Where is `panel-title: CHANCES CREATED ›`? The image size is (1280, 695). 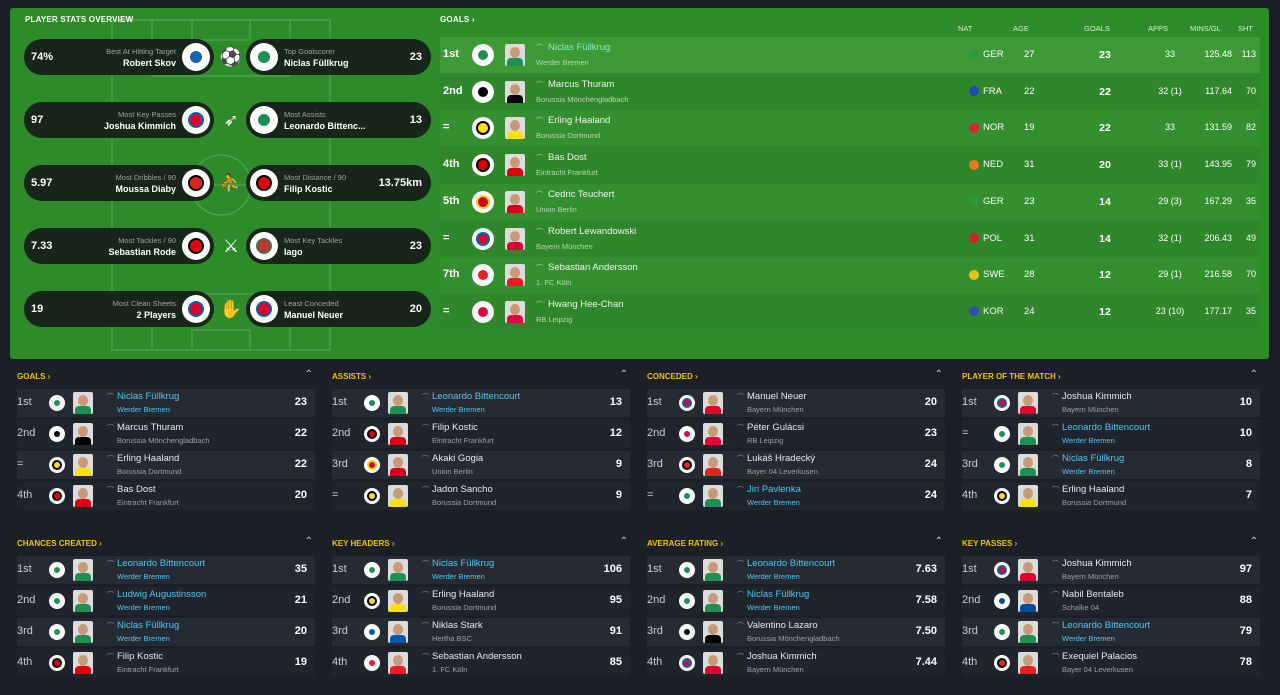 panel-title: CHANCES CREATED › is located at coordinates (59, 543).